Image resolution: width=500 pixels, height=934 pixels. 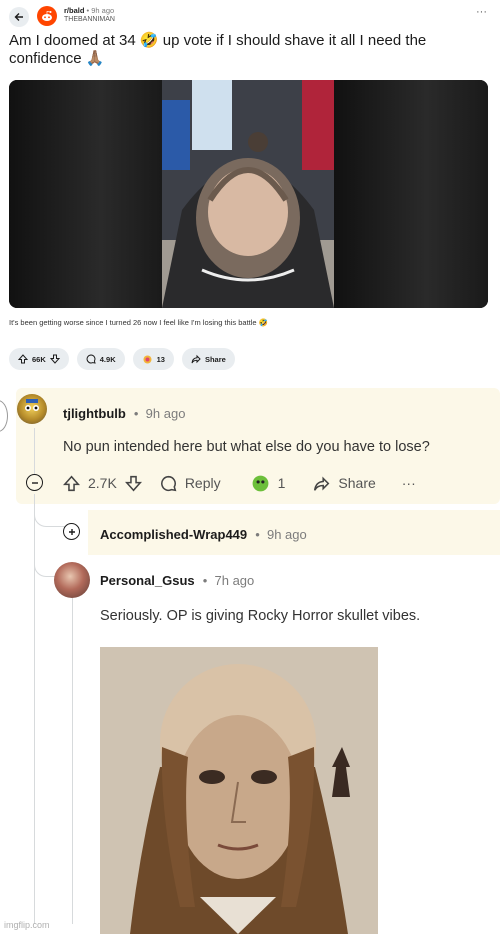 I want to click on subreddit-avatar, so click(x=47, y=16).